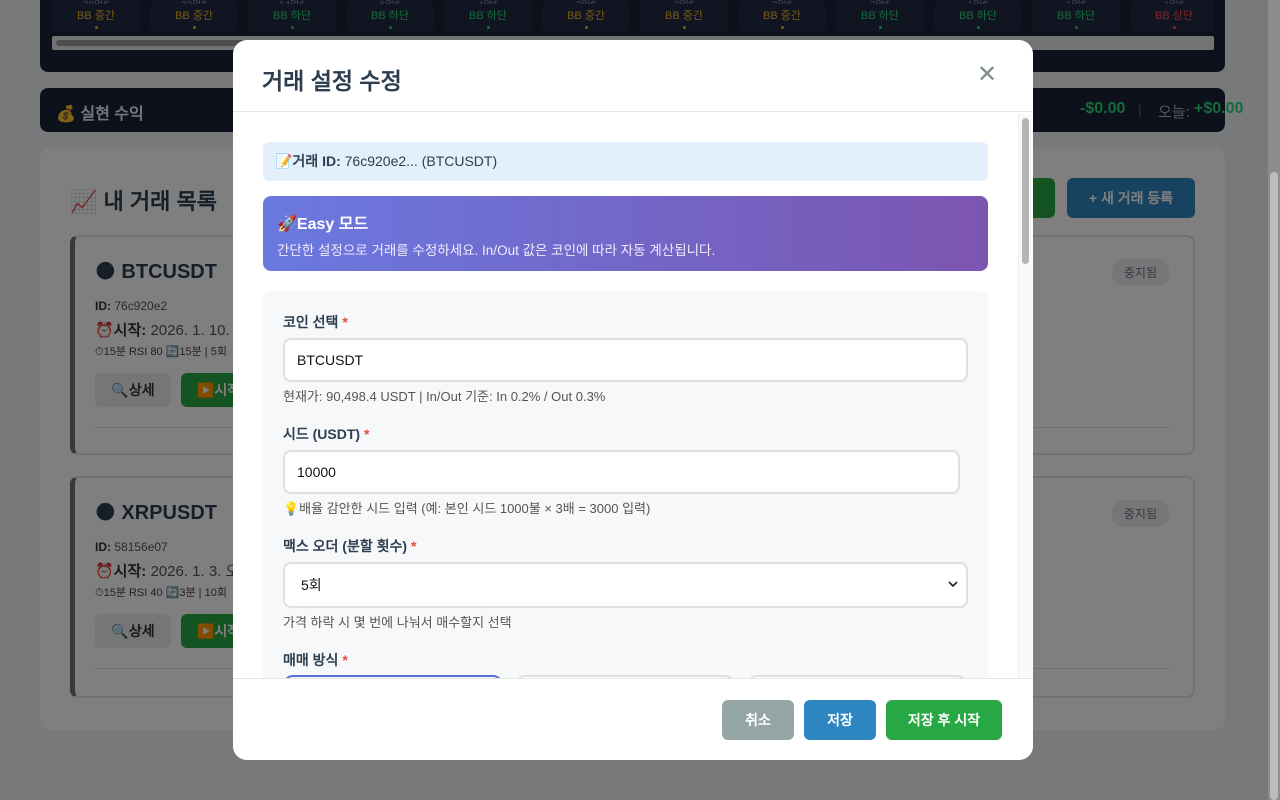 Image resolution: width=1280 pixels, height=800 pixels. Describe the element at coordinates (1025, 396) in the screenshot. I see `modal-scrollbar` at that location.